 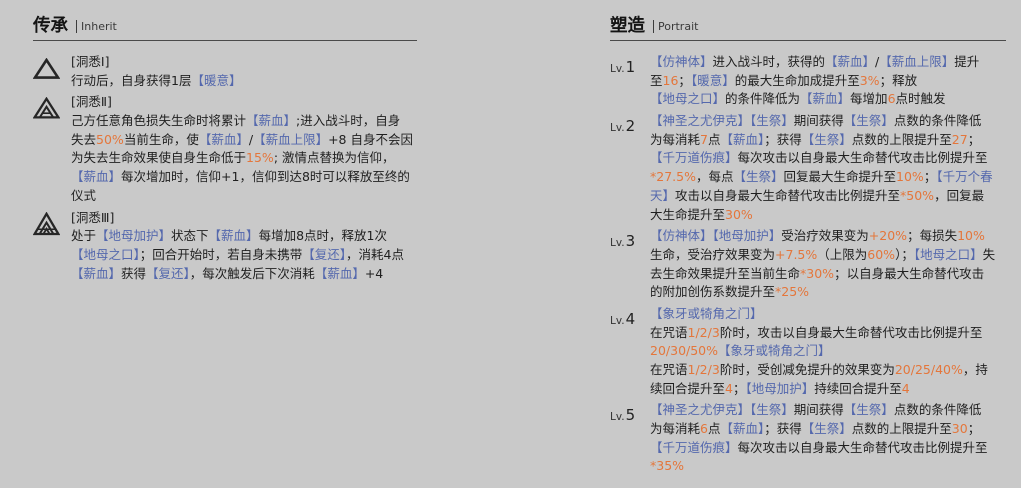 I want to click on number-text: 30, so click(x=959, y=429).